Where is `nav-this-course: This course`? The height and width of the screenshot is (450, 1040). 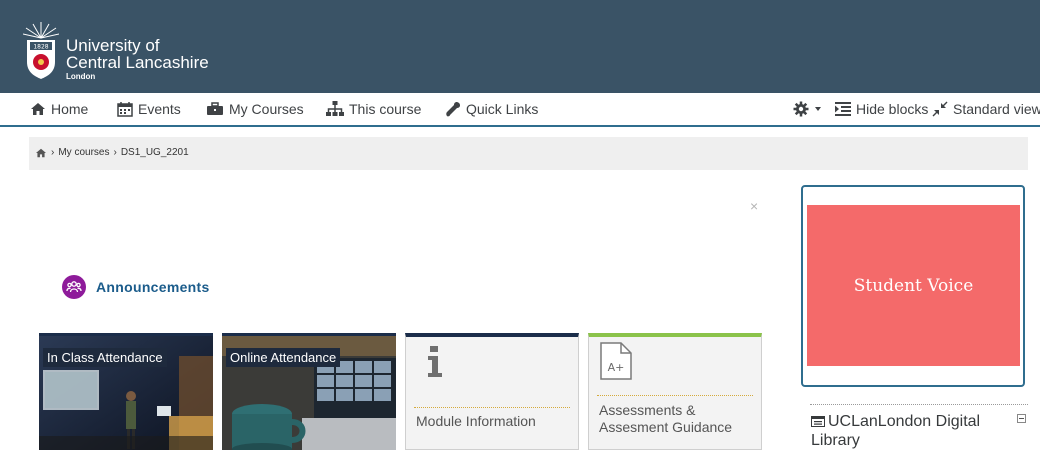 nav-this-course: This course is located at coordinates (373, 109).